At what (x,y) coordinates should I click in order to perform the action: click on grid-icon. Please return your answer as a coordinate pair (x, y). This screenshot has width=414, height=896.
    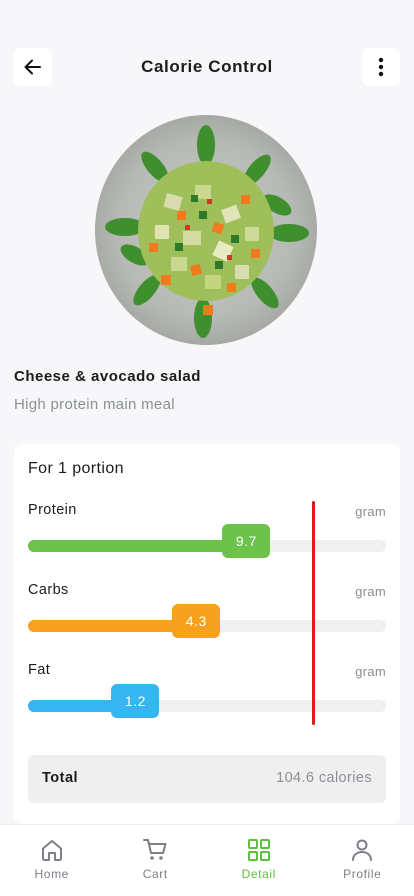
    Looking at the image, I should click on (258, 850).